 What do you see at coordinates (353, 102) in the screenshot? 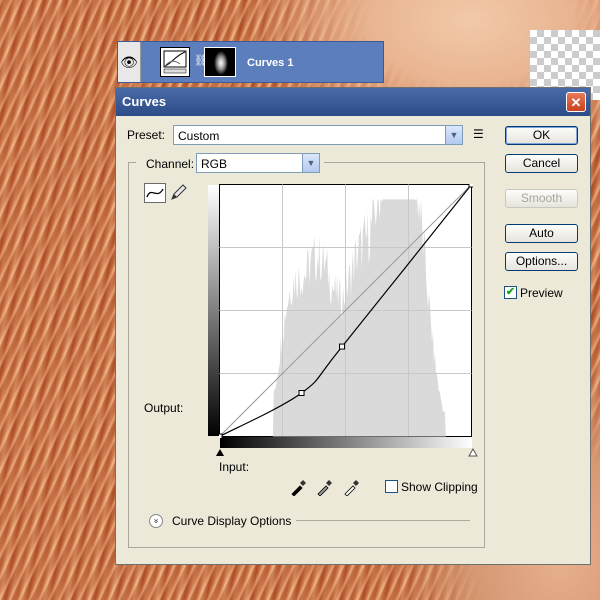
I see `dialog-titlebar: Curves ✕` at bounding box center [353, 102].